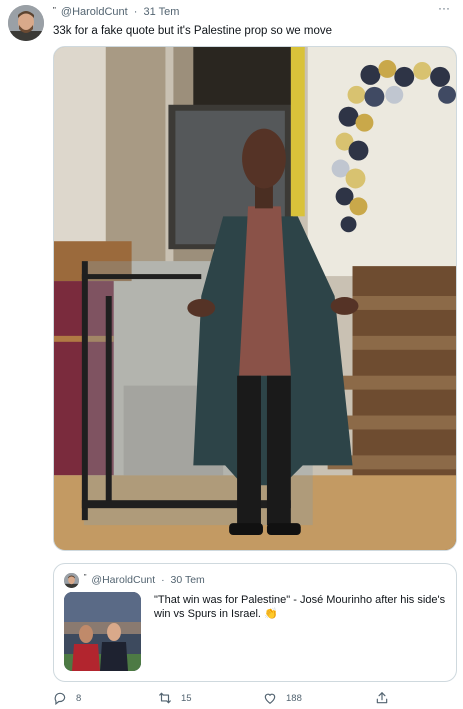  I want to click on more-dots-icon: ···, so click(444, 9).